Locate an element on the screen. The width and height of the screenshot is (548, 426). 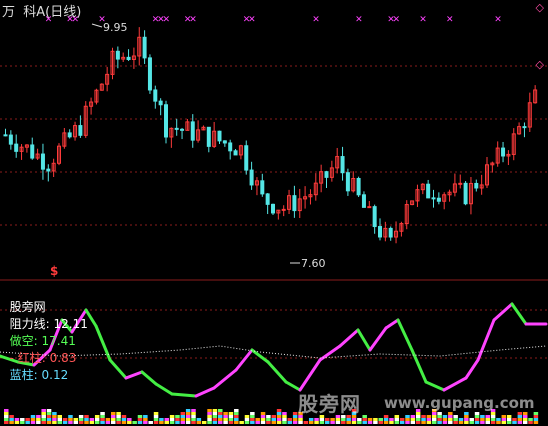
sell-marker: ✕ is located at coordinates (252, 20).